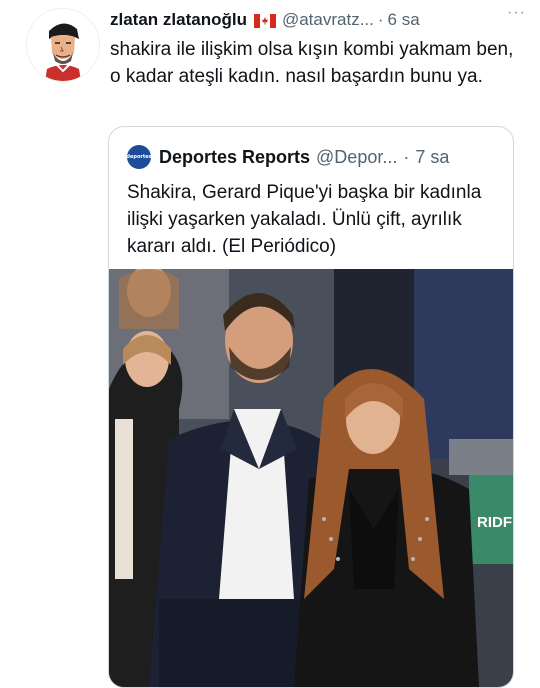 The image size is (540, 688). Describe the element at coordinates (404, 20) in the screenshot. I see `timestamp: 6 sa` at that location.